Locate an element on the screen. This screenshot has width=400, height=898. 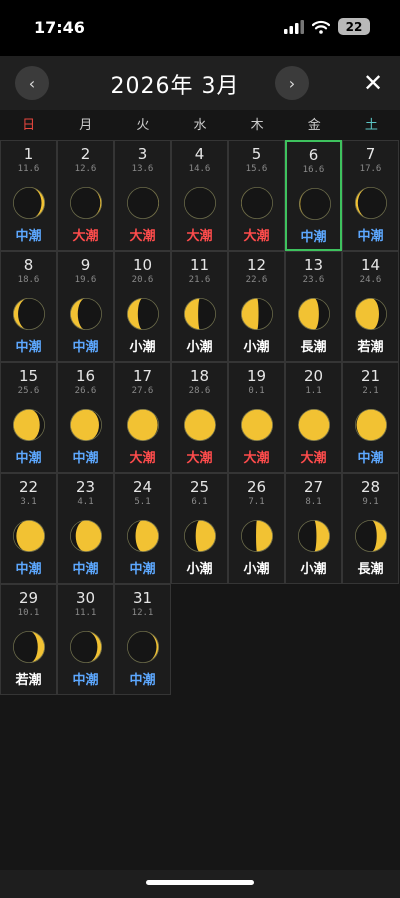
calendar-day-cell: 20 1.1 大潮 is located at coordinates (313, 417).